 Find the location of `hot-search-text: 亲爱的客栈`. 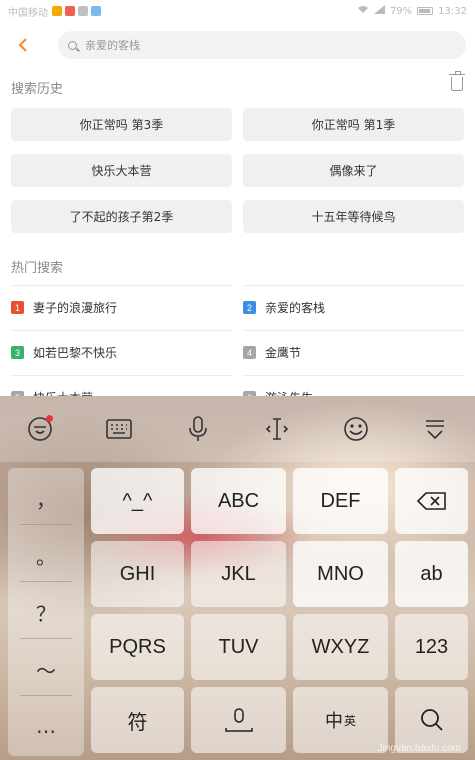

hot-search-text: 亲爱的客栈 is located at coordinates (295, 308).